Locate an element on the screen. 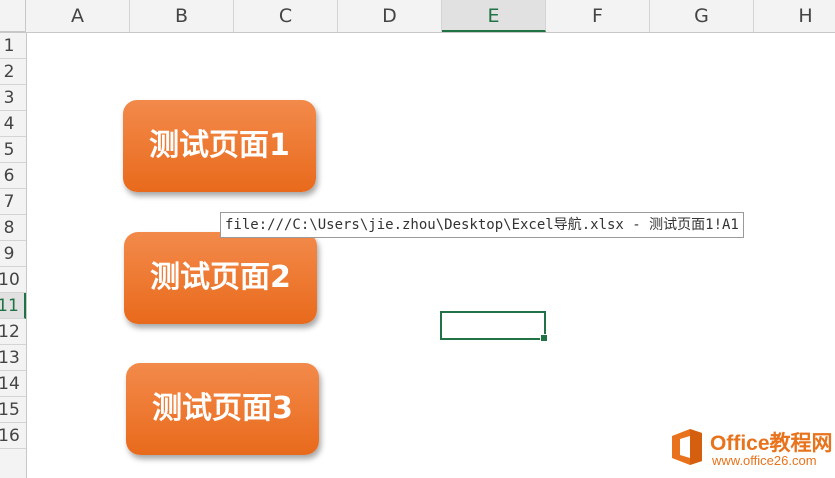 The image size is (835, 478). row-header-14: 14 is located at coordinates (13, 384).